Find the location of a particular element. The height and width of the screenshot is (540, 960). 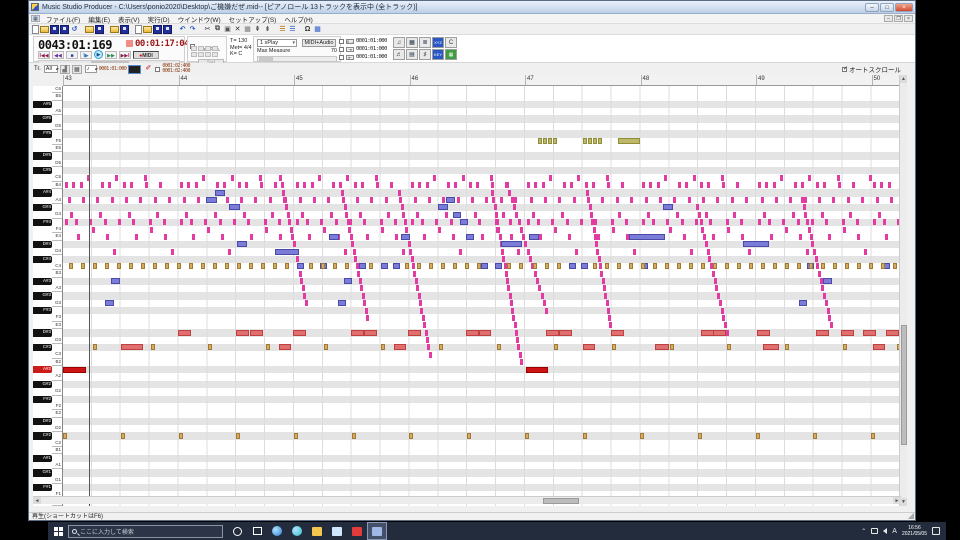

view-button-▤: ▤ is located at coordinates (412, 54).